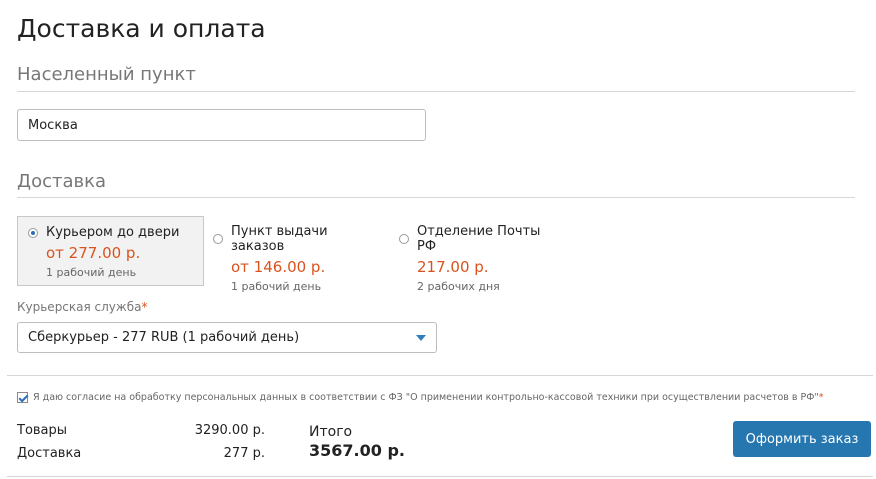  What do you see at coordinates (164, 337) in the screenshot?
I see `courier-service-selected-value: Сберкурьер - 277 RUB (1 рабочий день)` at bounding box center [164, 337].